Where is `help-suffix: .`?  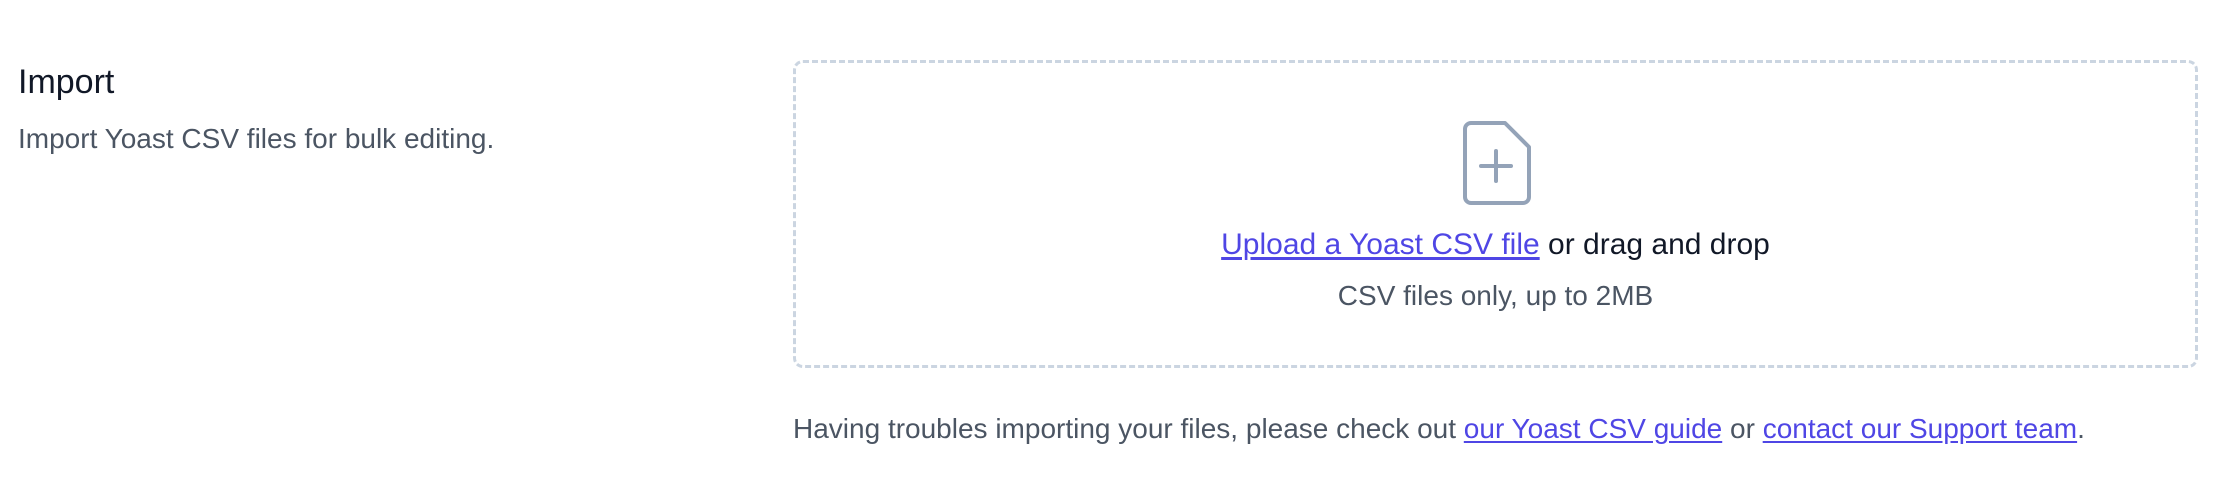
help-suffix: . is located at coordinates (2081, 428).